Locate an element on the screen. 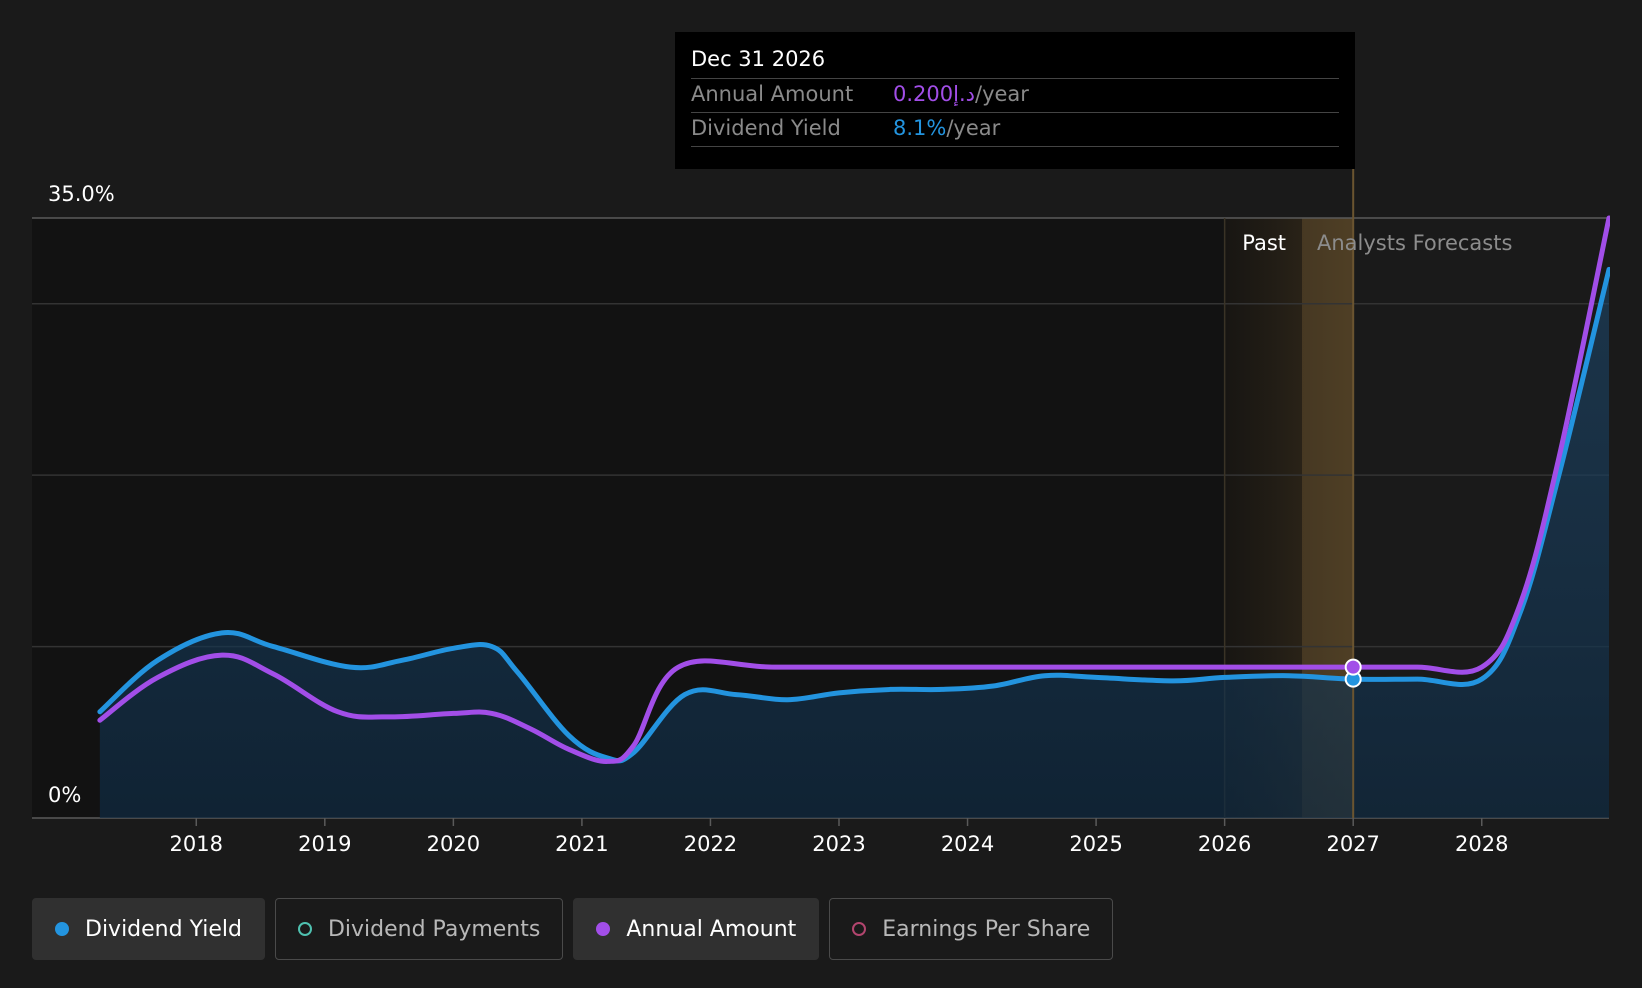 The width and height of the screenshot is (1642, 988). legend-dividend-payments: Dividend Payments is located at coordinates (419, 929).